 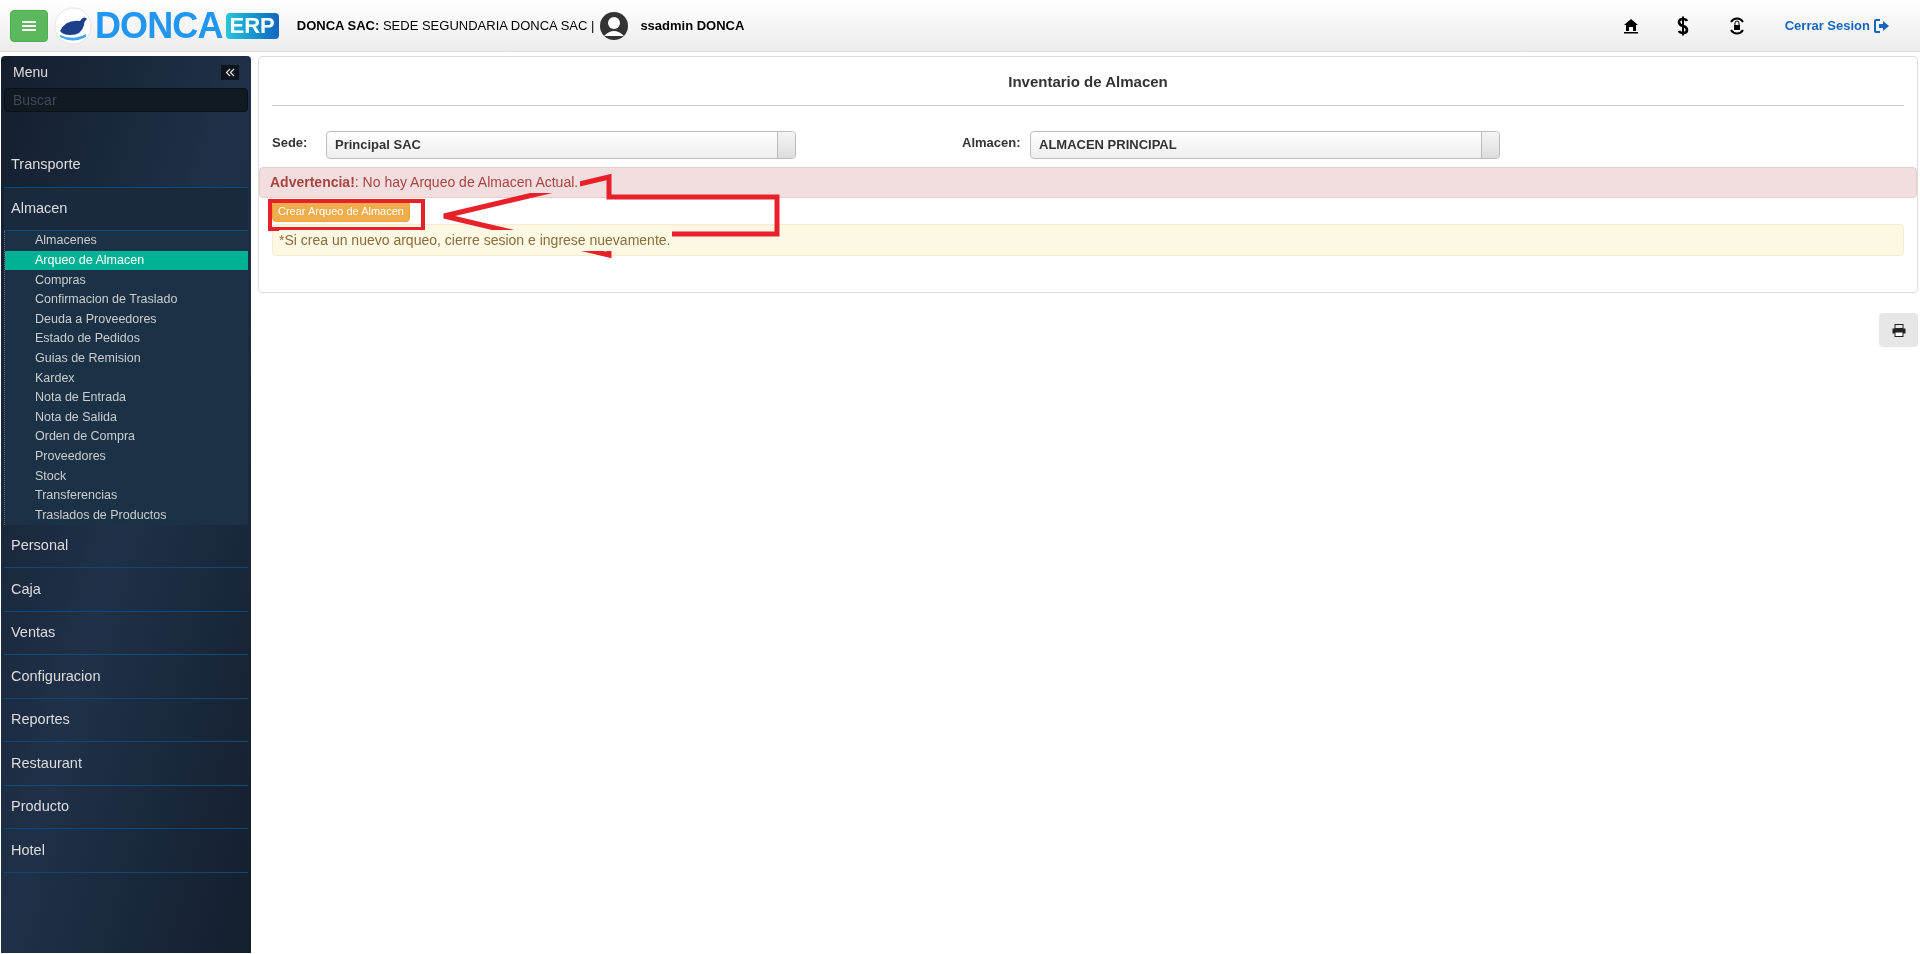 I want to click on sidebar-item: Caja, so click(x=126, y=590).